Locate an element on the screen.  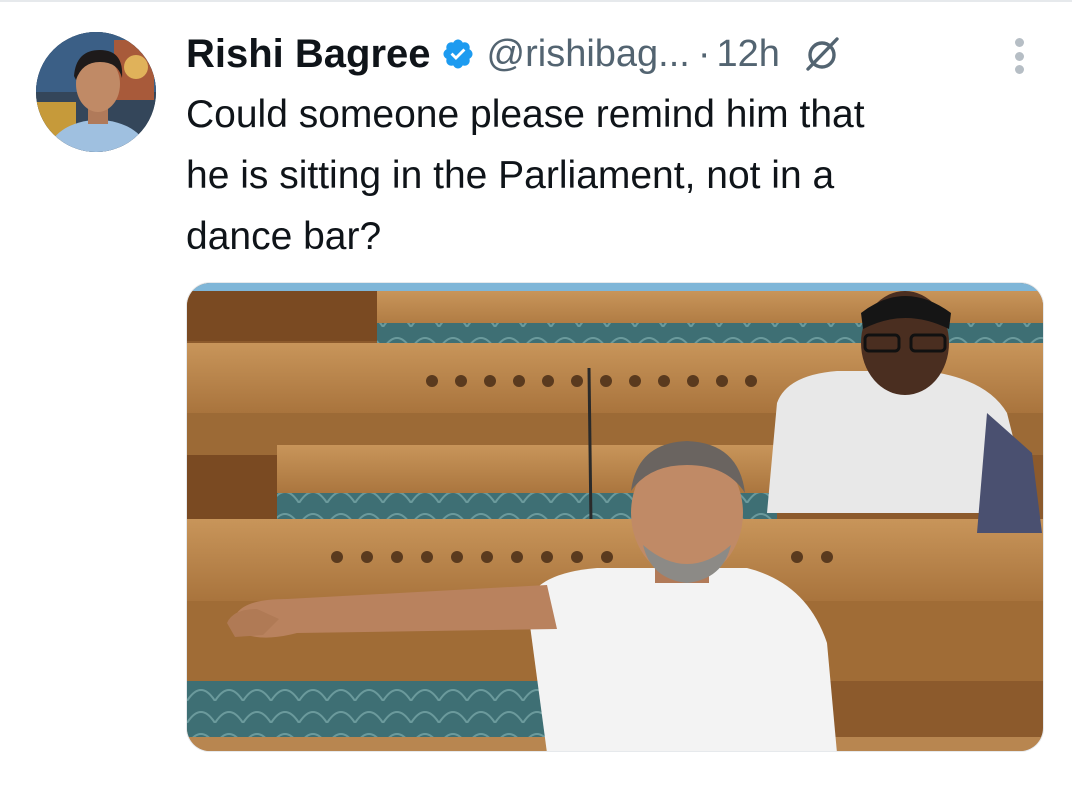
verified-badge-icon is located at coordinates (458, 54).